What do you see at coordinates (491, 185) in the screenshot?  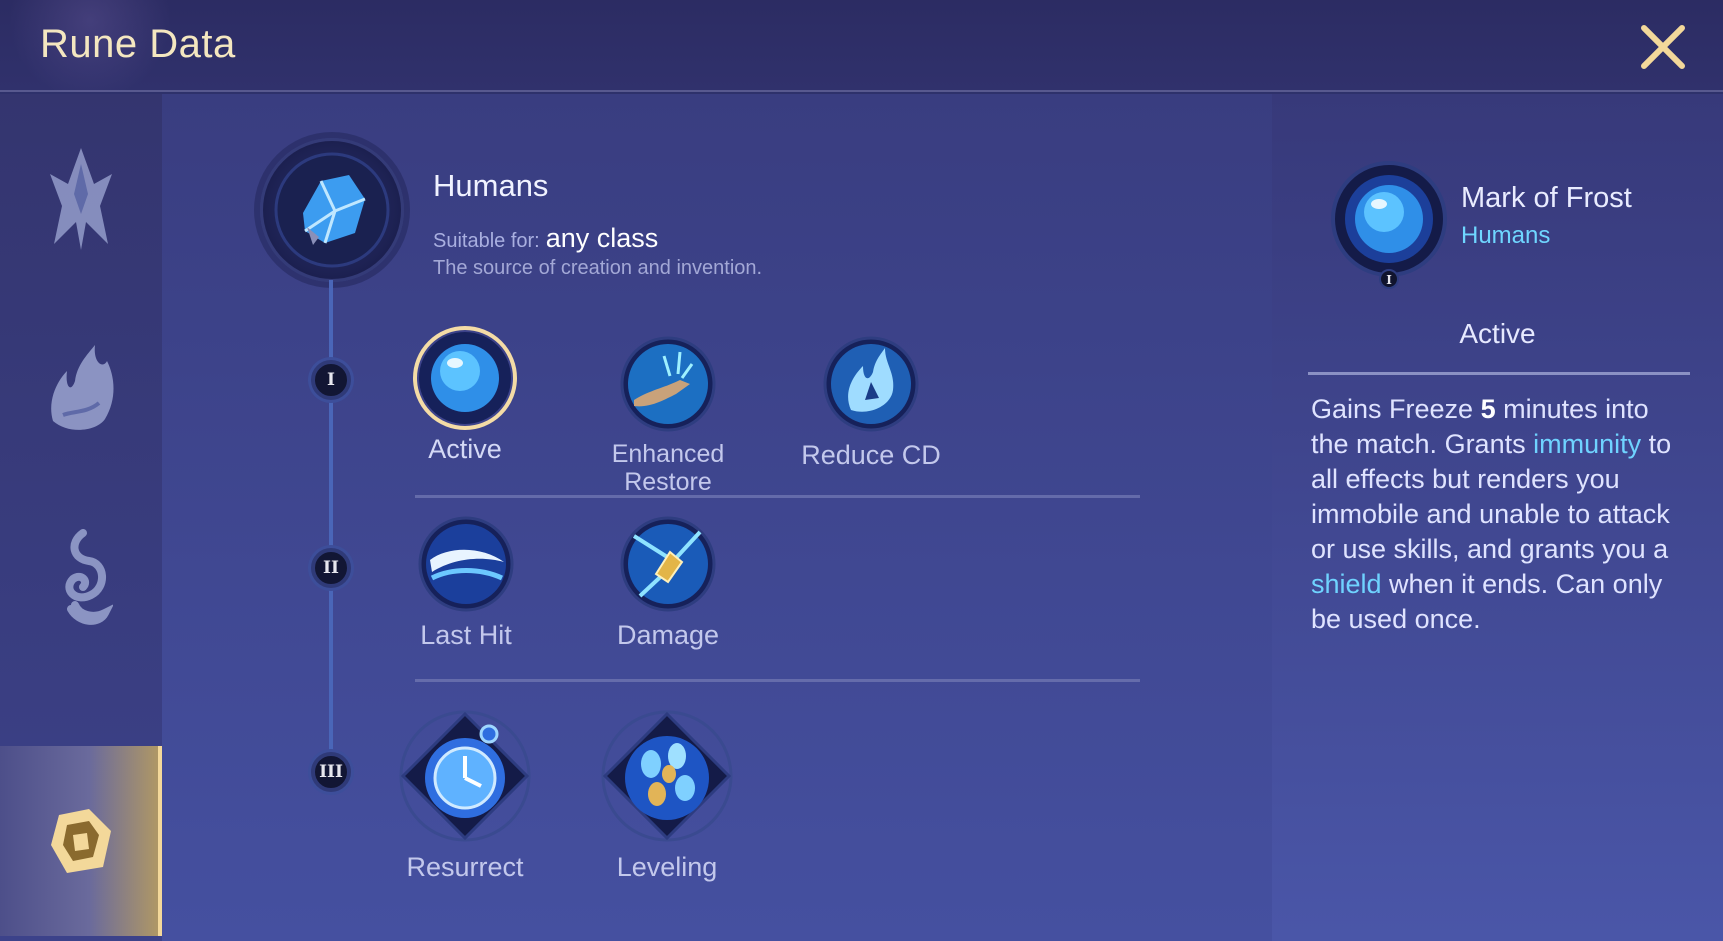 I see `race-name: Humans` at bounding box center [491, 185].